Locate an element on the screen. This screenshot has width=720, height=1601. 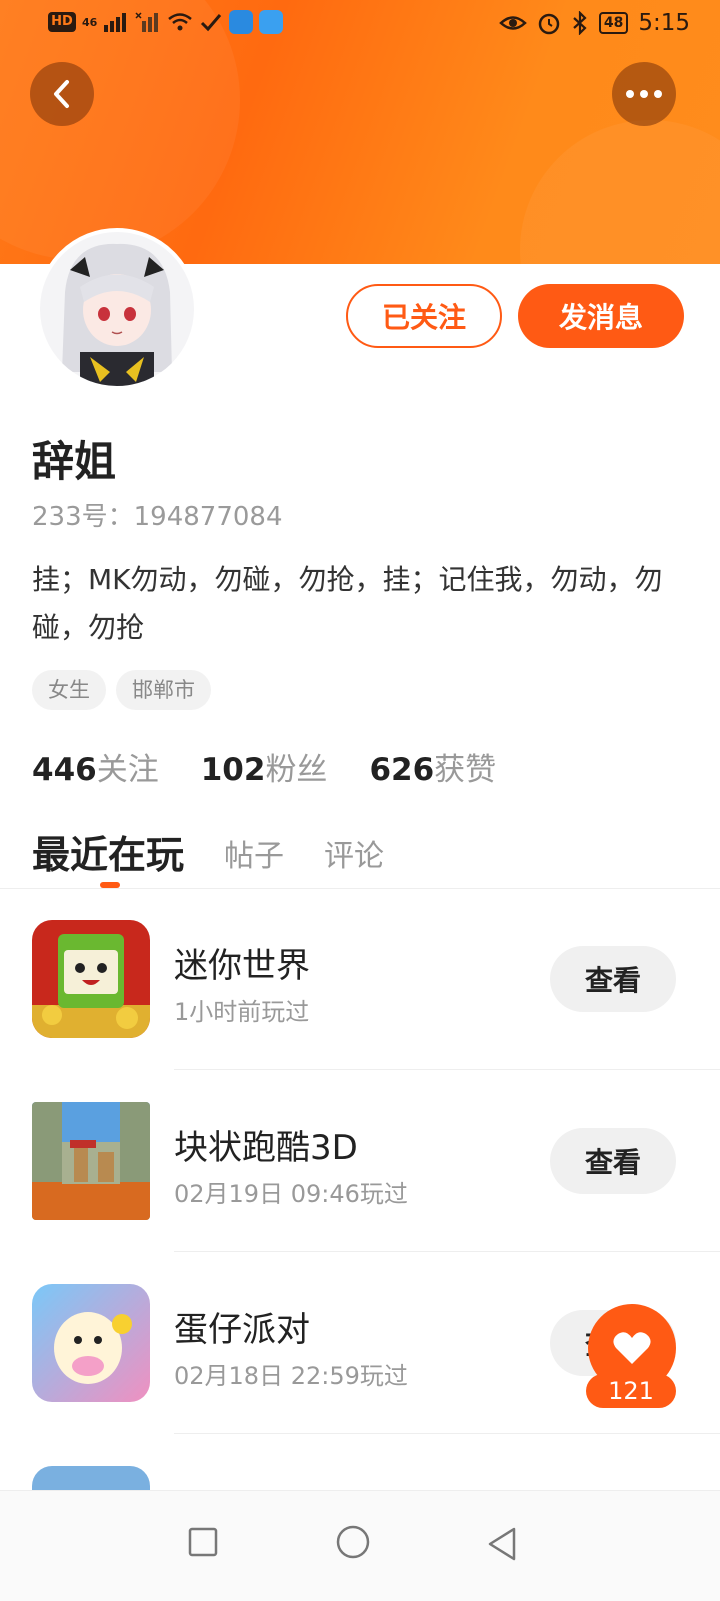
recent-apps-icon is located at coordinates (203, 1542).